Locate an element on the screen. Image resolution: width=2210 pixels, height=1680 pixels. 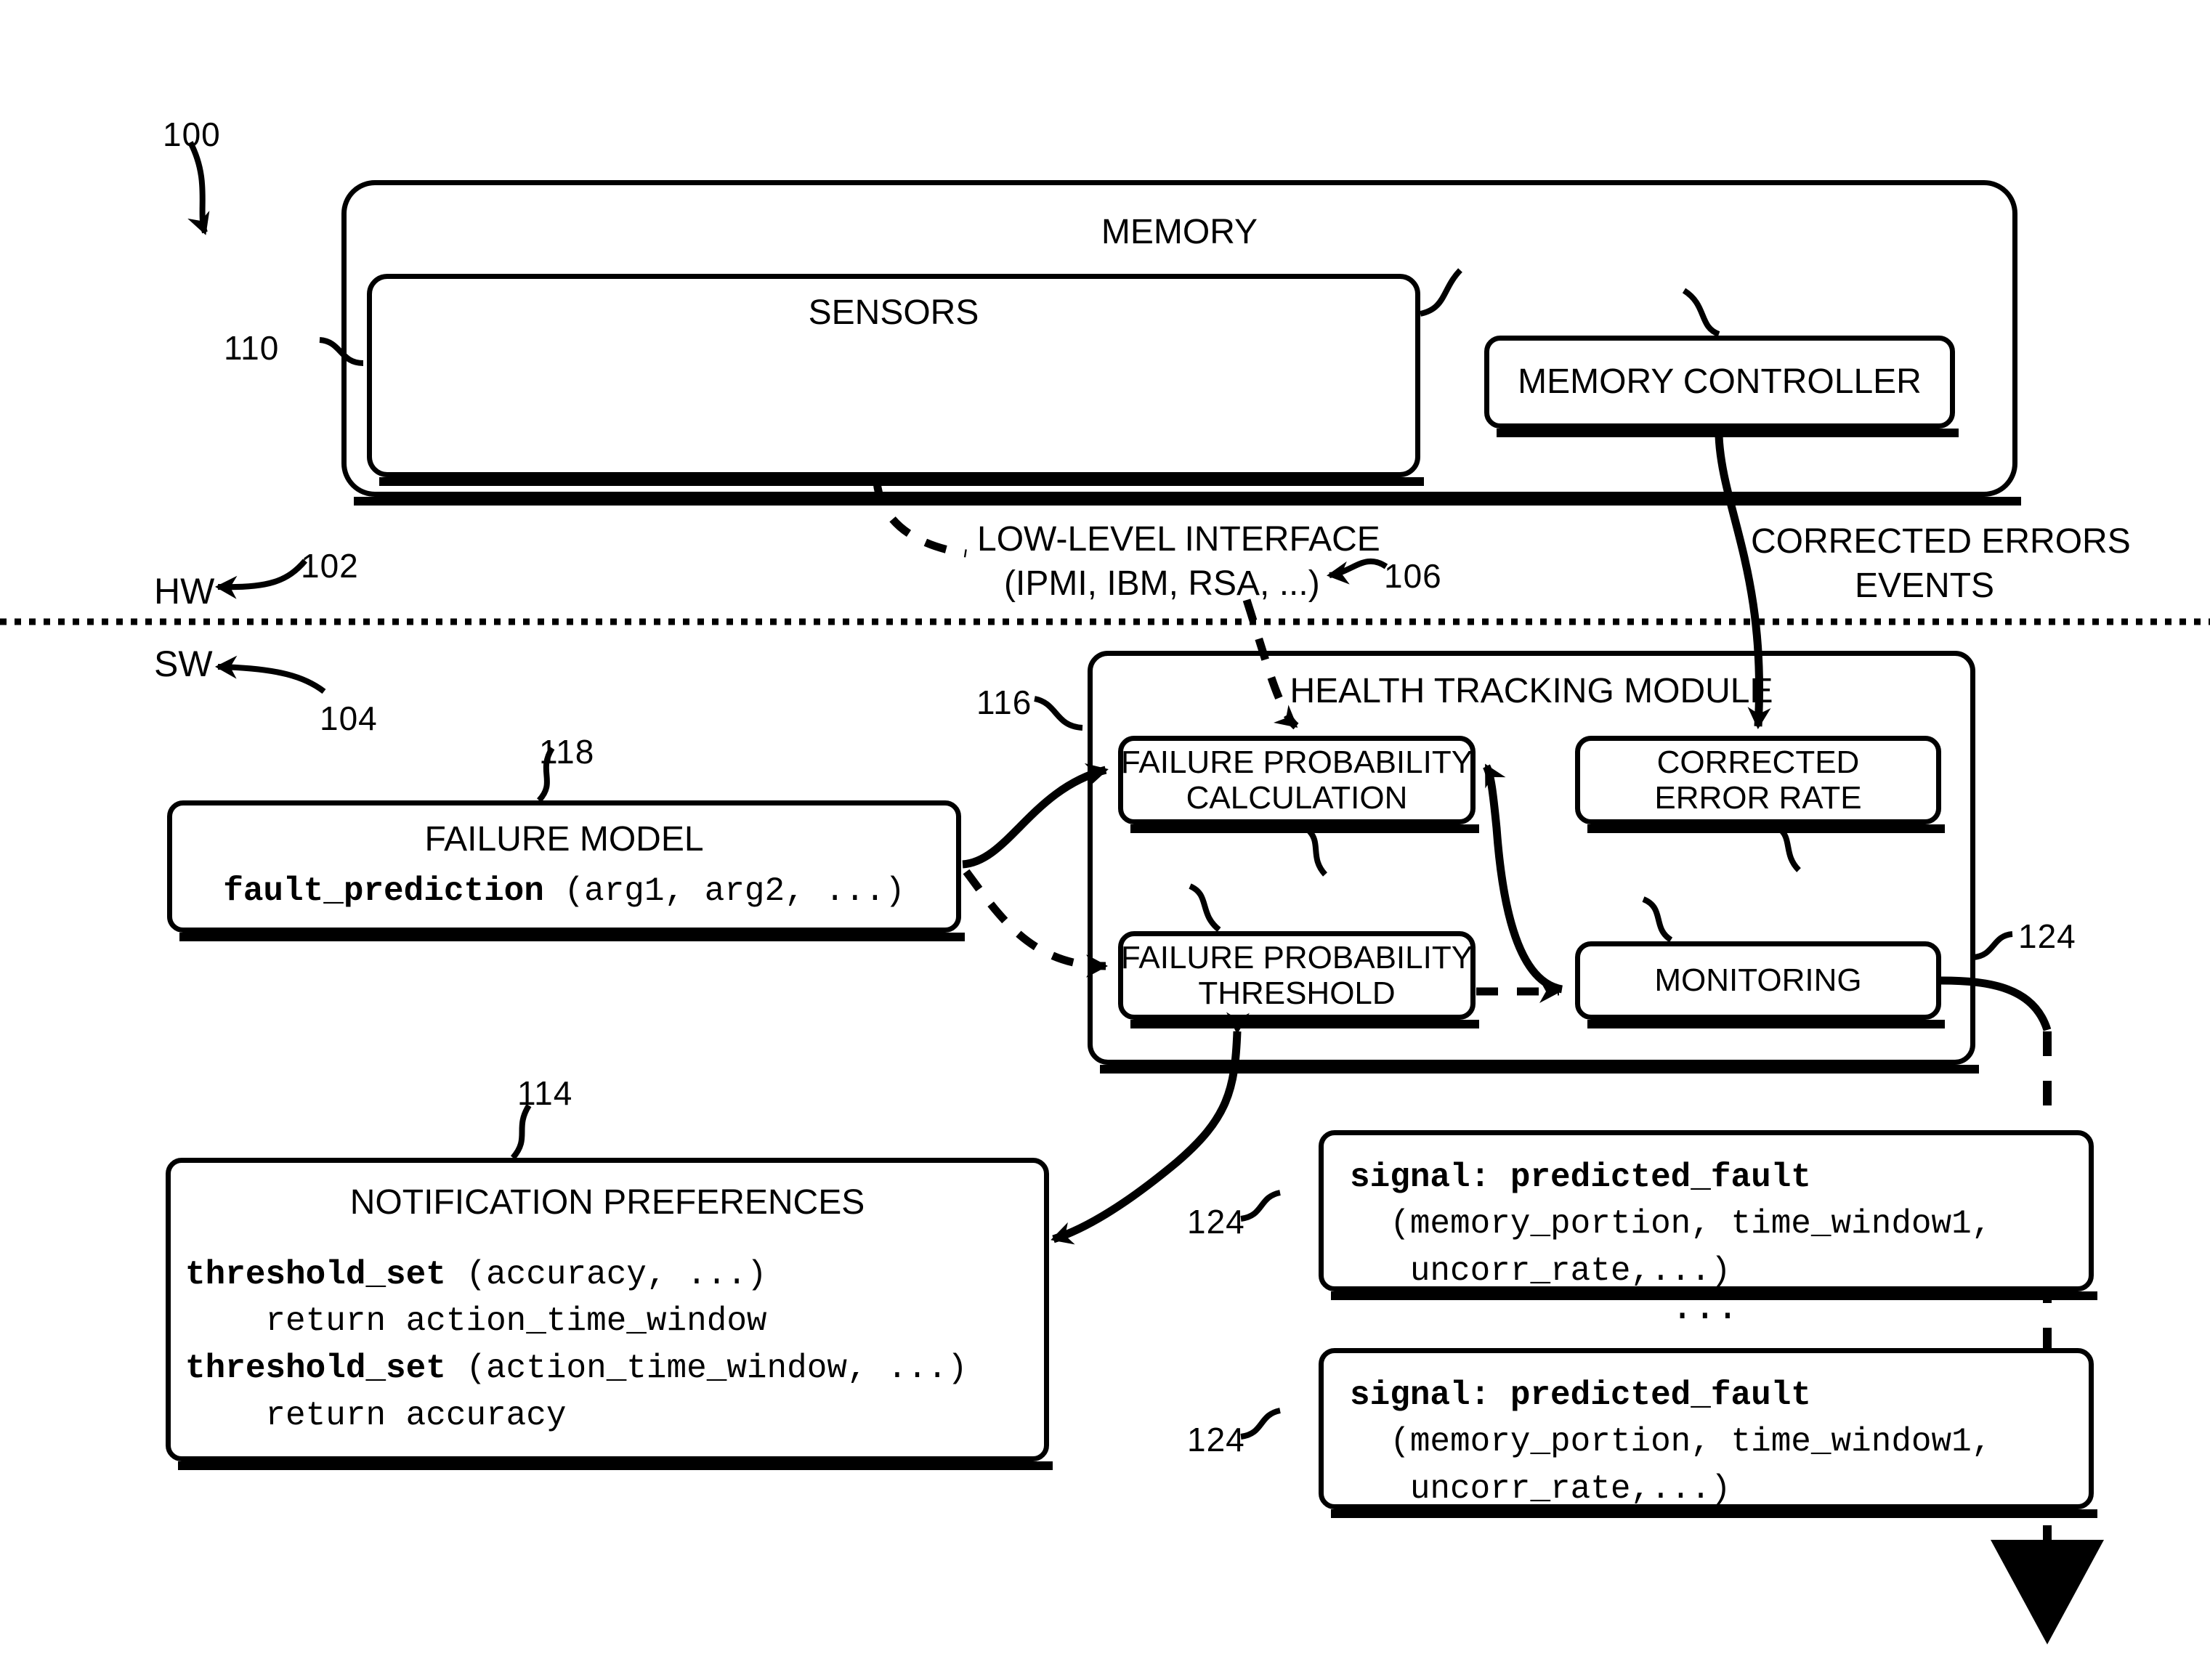
monitoring: MONITORING is located at coordinates (1760, 984).